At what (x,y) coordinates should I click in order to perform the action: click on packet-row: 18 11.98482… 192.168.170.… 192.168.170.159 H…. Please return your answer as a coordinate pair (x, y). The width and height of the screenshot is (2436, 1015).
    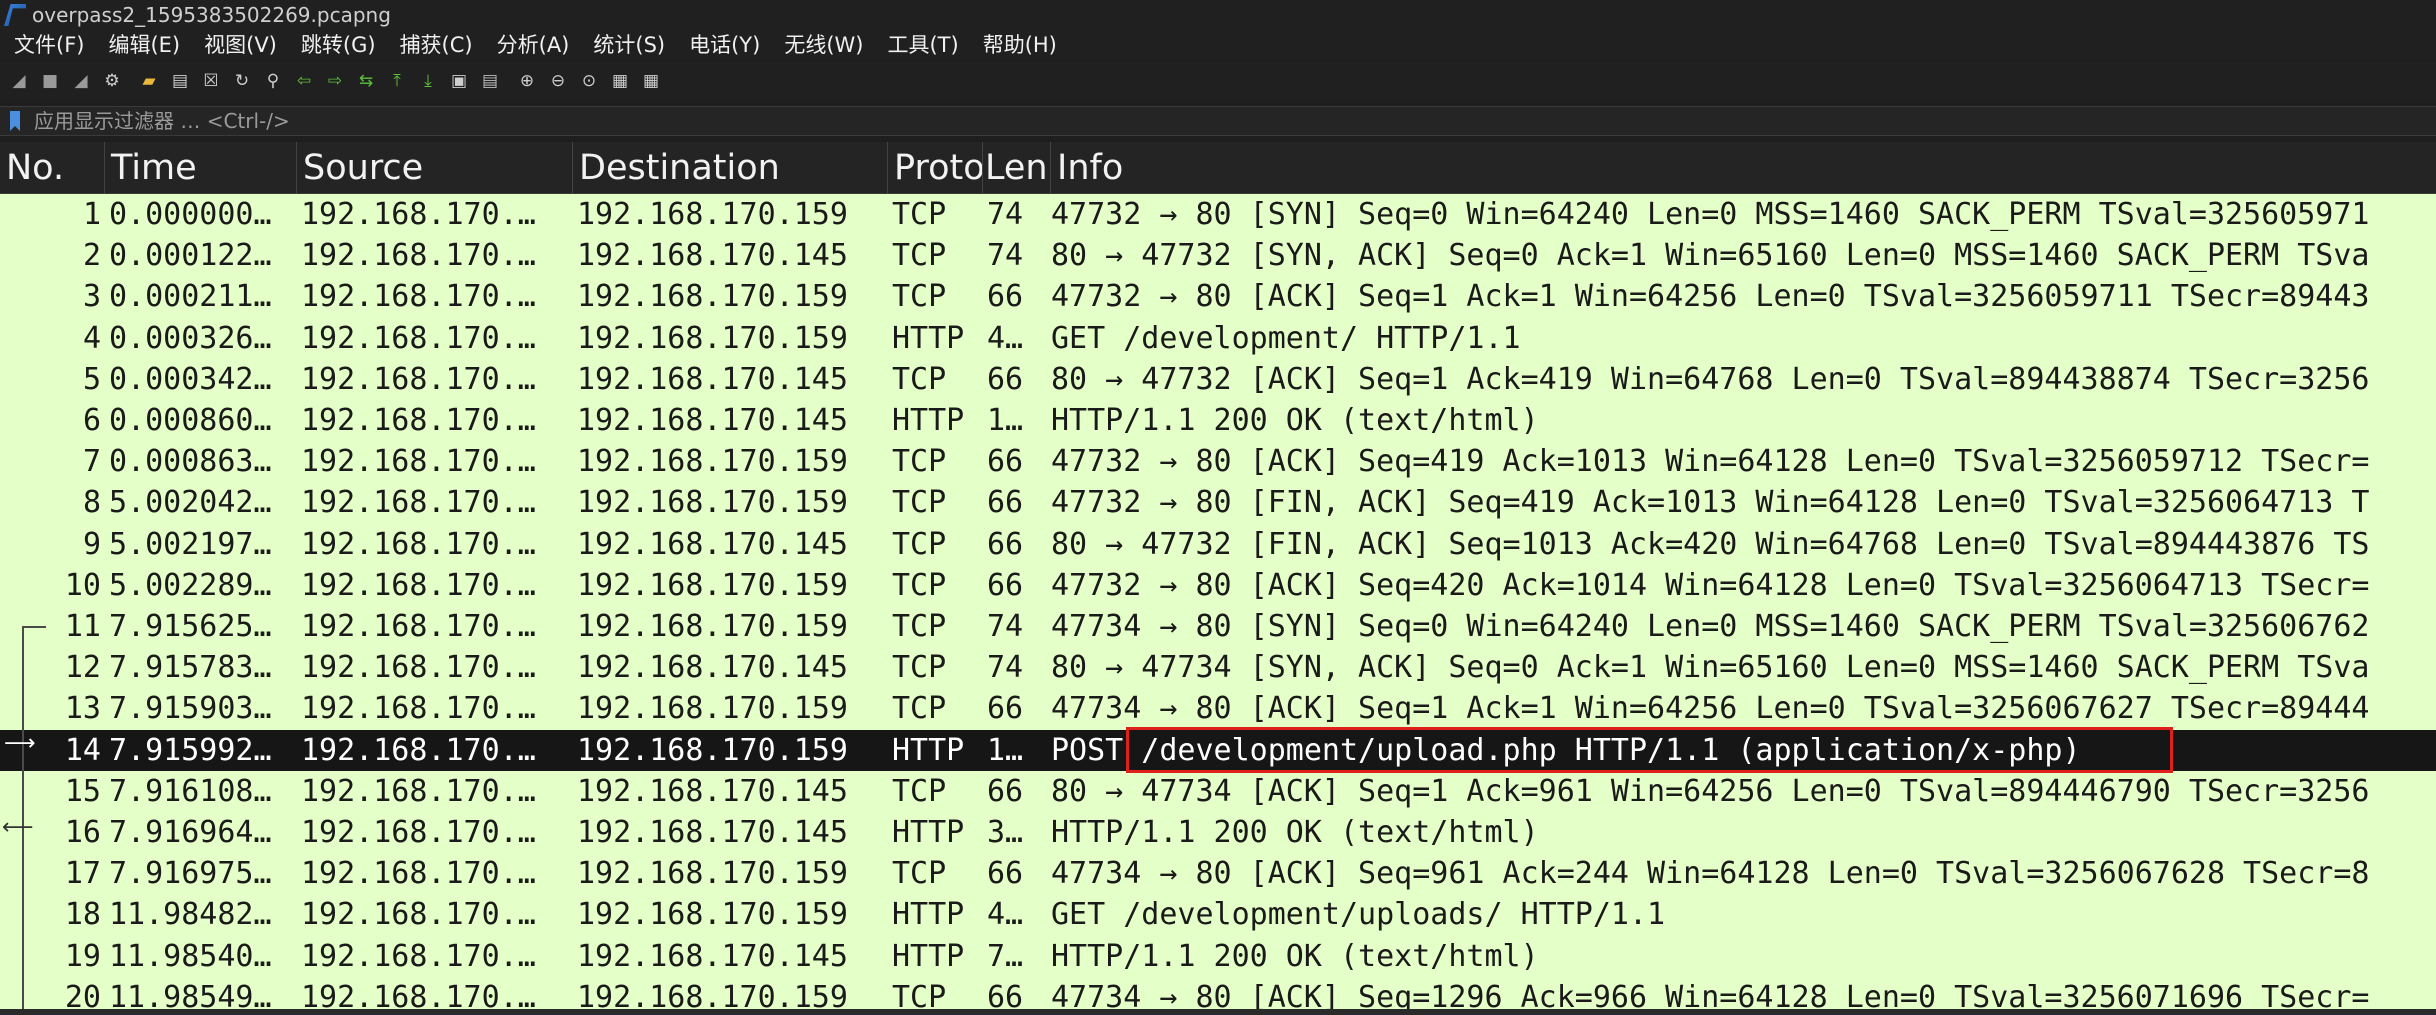
    Looking at the image, I should click on (1218, 914).